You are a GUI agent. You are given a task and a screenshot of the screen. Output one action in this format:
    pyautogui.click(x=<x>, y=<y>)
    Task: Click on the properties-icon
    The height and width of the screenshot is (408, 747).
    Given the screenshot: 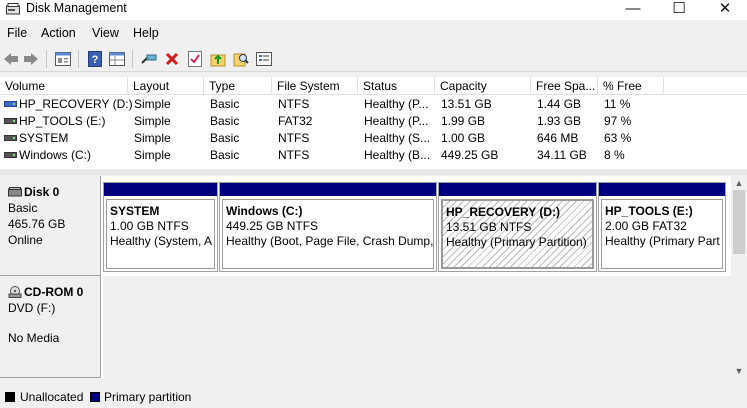 What is the action you would take?
    pyautogui.click(x=63, y=59)
    